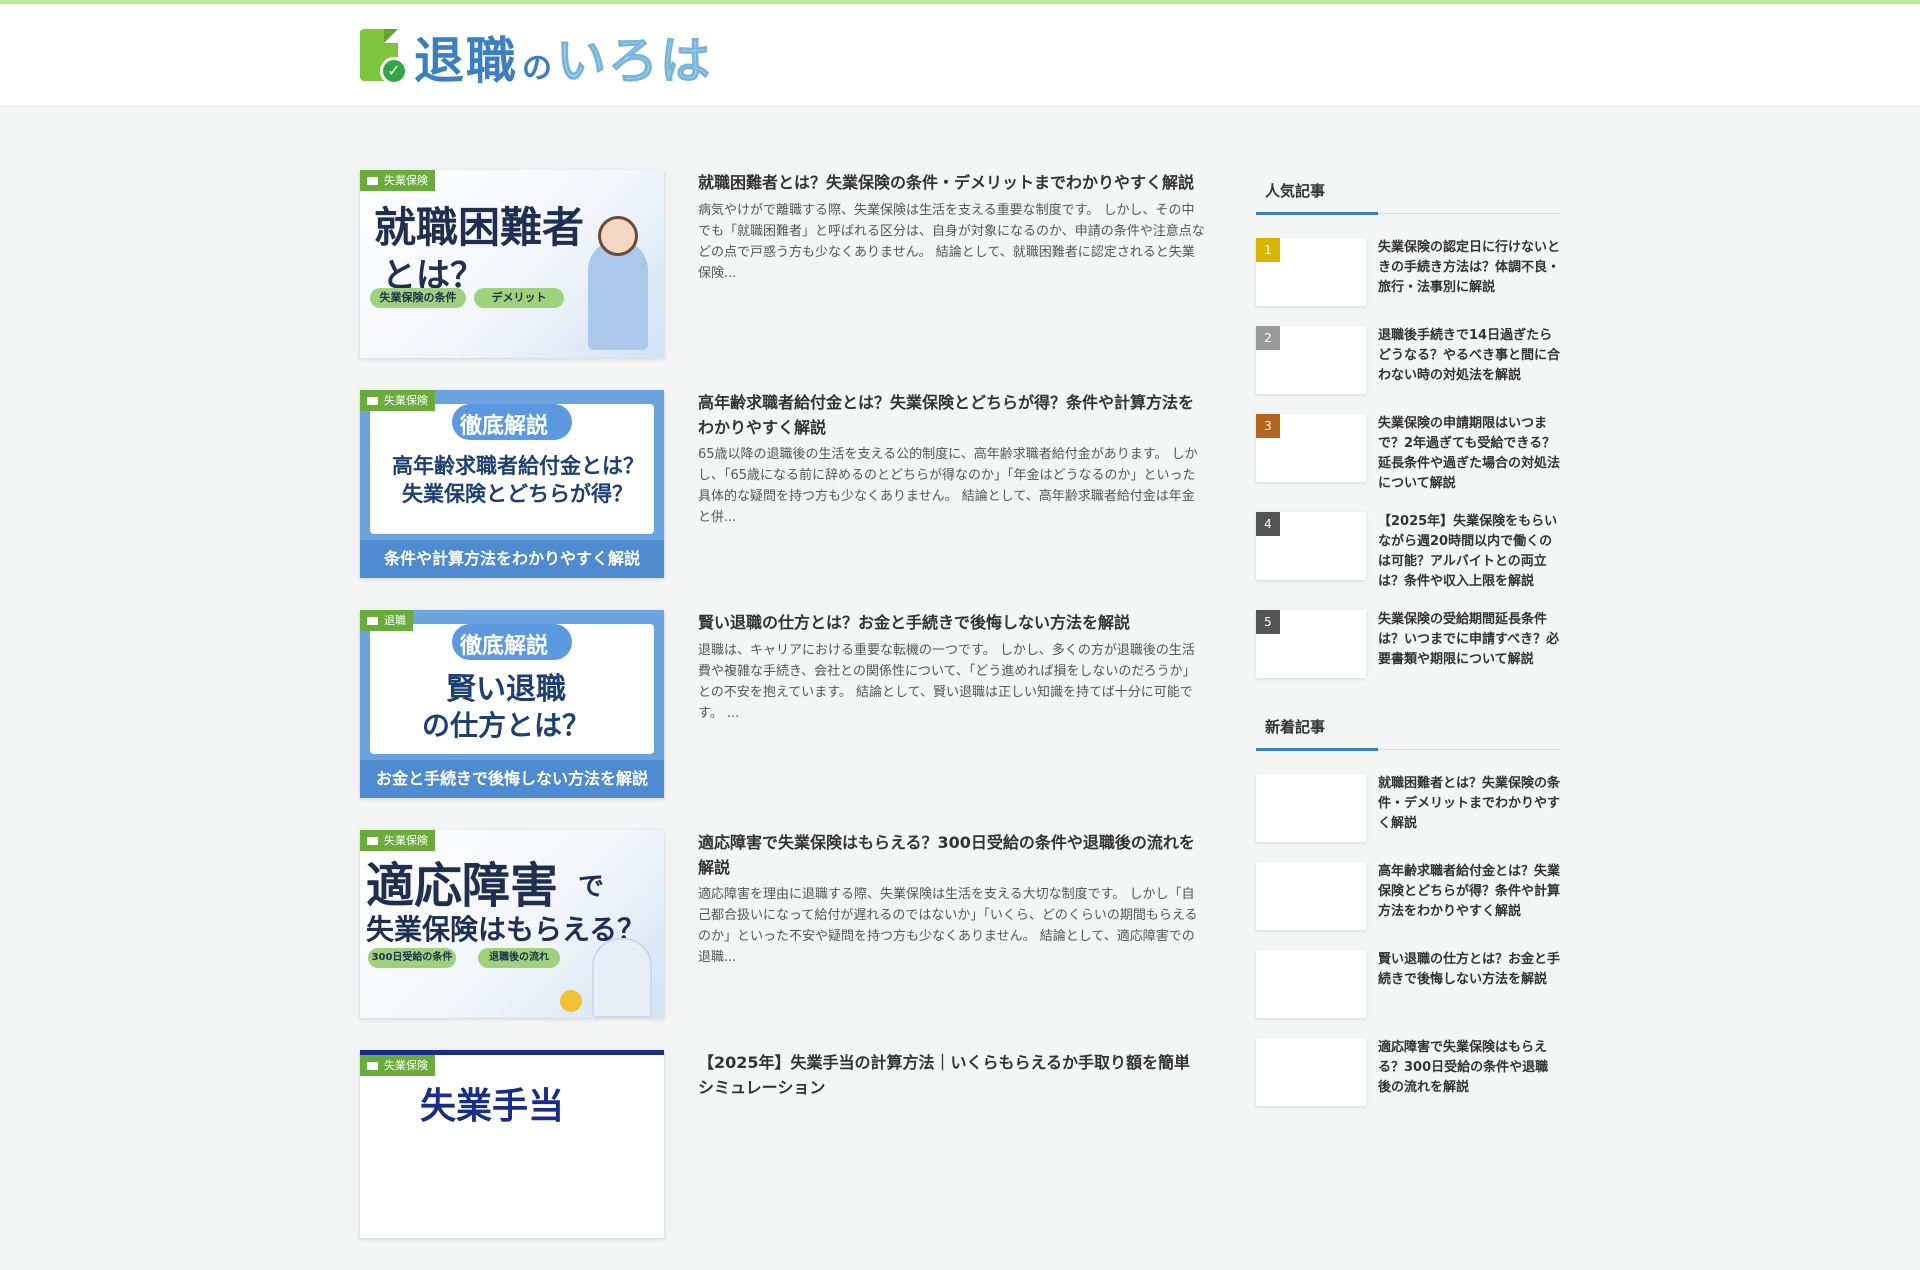 The width and height of the screenshot is (1920, 1270). Describe the element at coordinates (952, 622) in the screenshot. I see `article-title: 賢い退職の仕方とは？お金と手続きで後悔しない方法を解説` at that location.